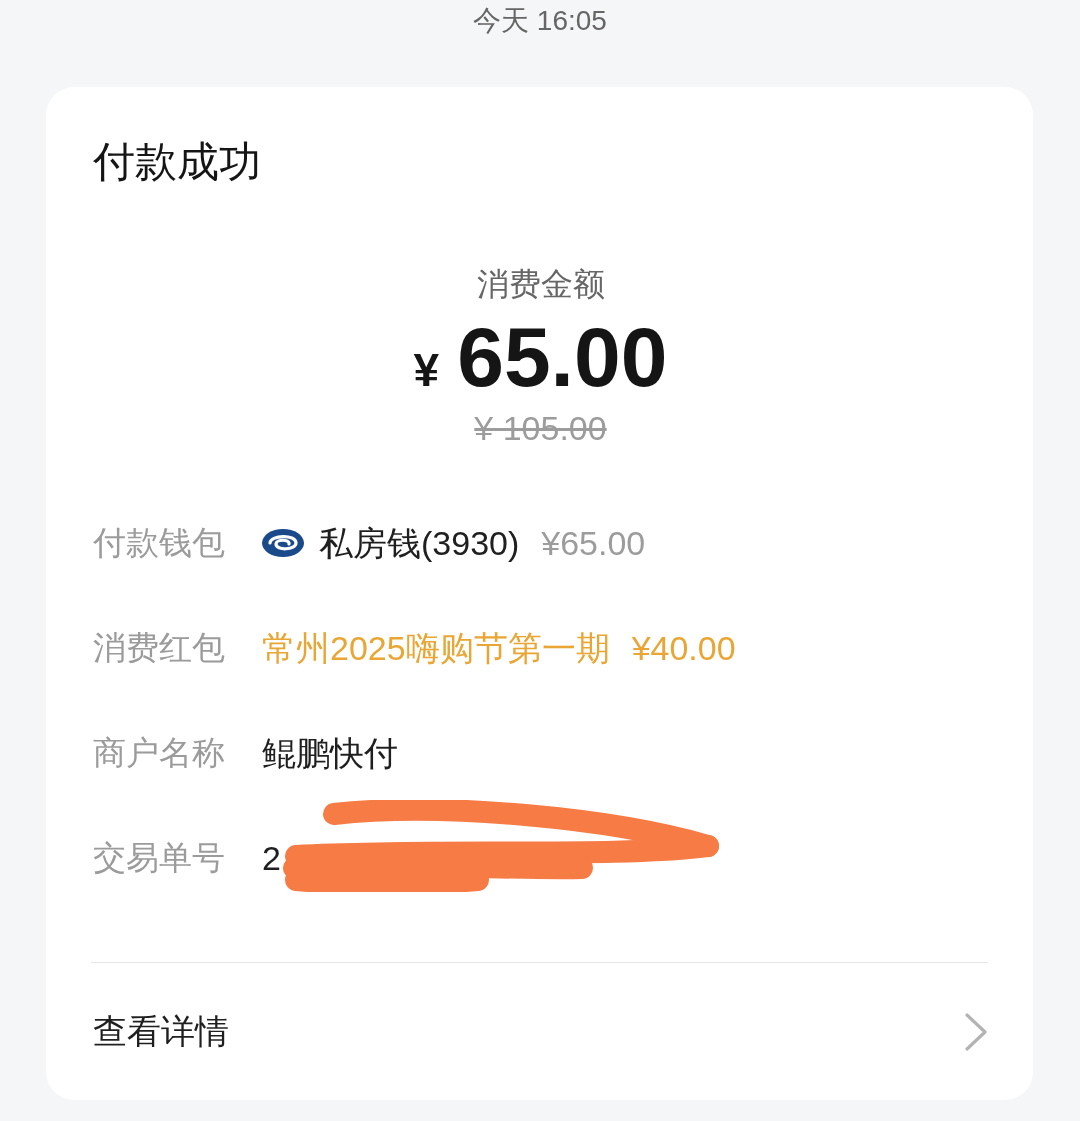 This screenshot has width=1080, height=1121. I want to click on row-label: 消费红包, so click(159, 648).